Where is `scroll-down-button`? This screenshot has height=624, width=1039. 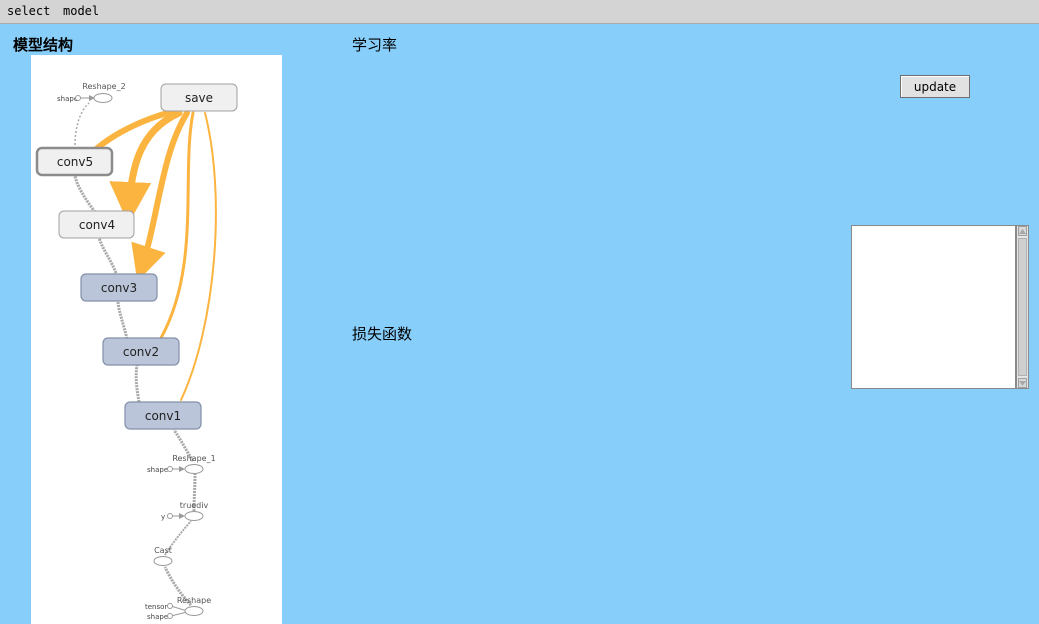 scroll-down-button is located at coordinates (1022, 383).